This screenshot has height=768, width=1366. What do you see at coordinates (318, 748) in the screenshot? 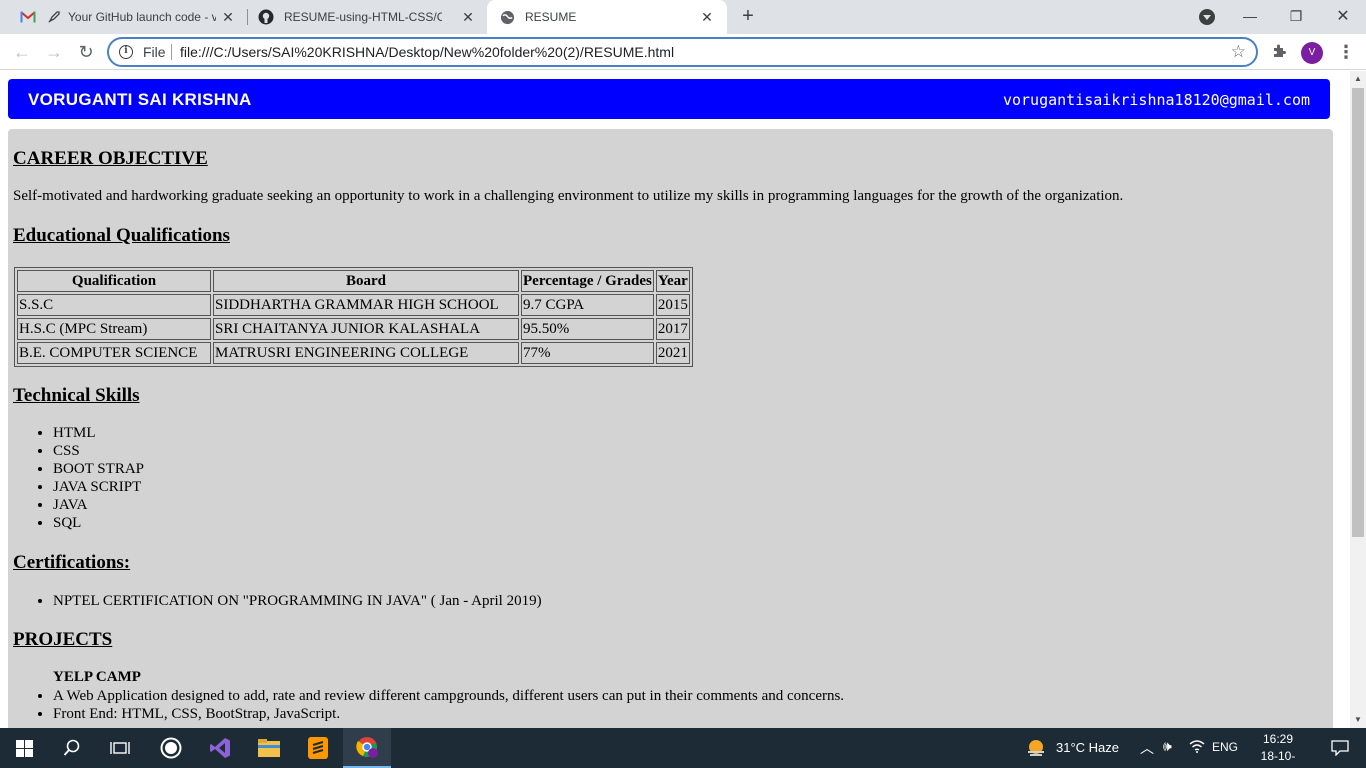
I see `sublime-text-icon` at bounding box center [318, 748].